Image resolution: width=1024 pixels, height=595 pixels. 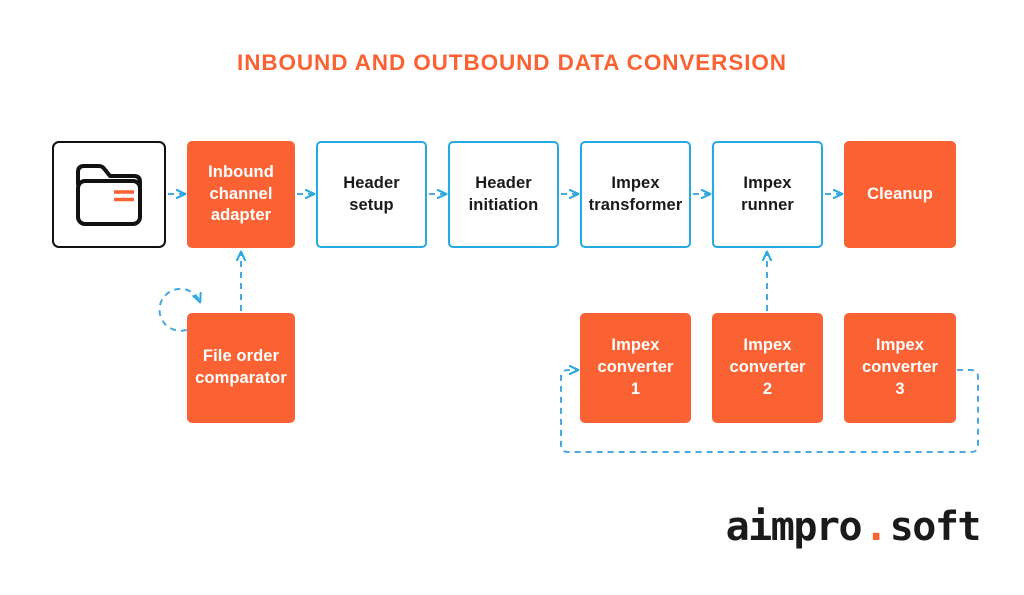 I want to click on node-impex-runner: Impex runner, so click(x=767, y=194).